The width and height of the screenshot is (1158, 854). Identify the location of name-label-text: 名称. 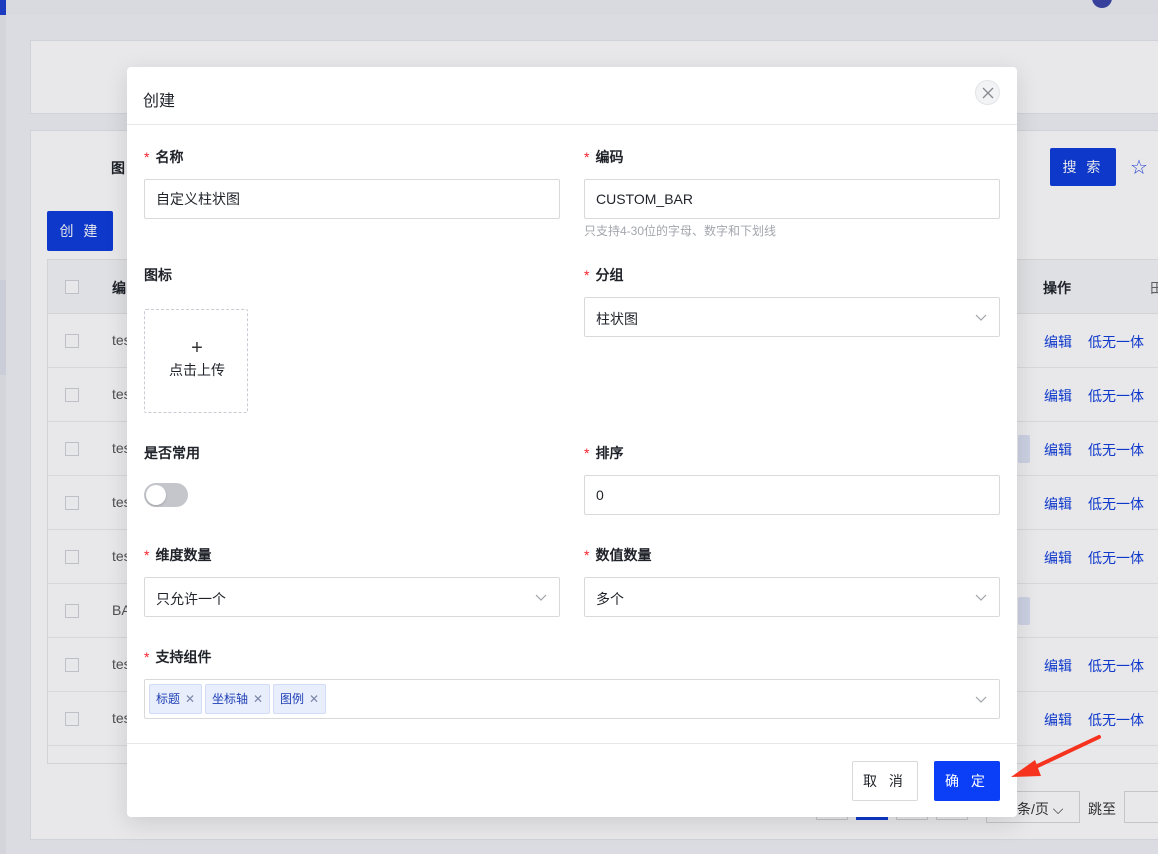
(169, 157).